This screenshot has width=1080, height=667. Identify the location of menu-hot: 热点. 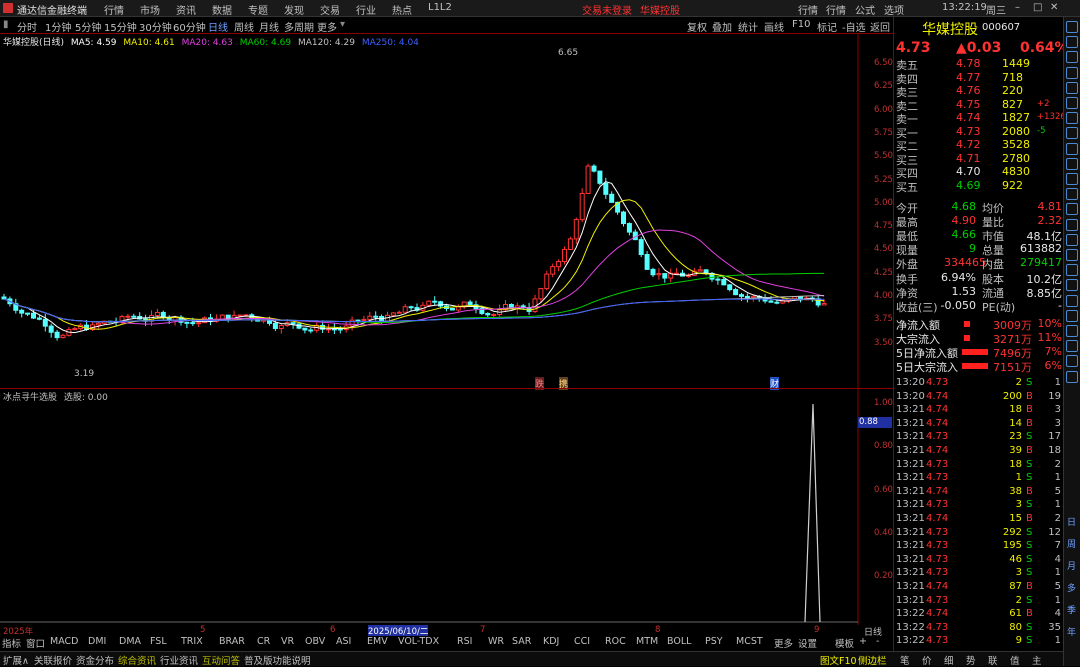
(402, 9).